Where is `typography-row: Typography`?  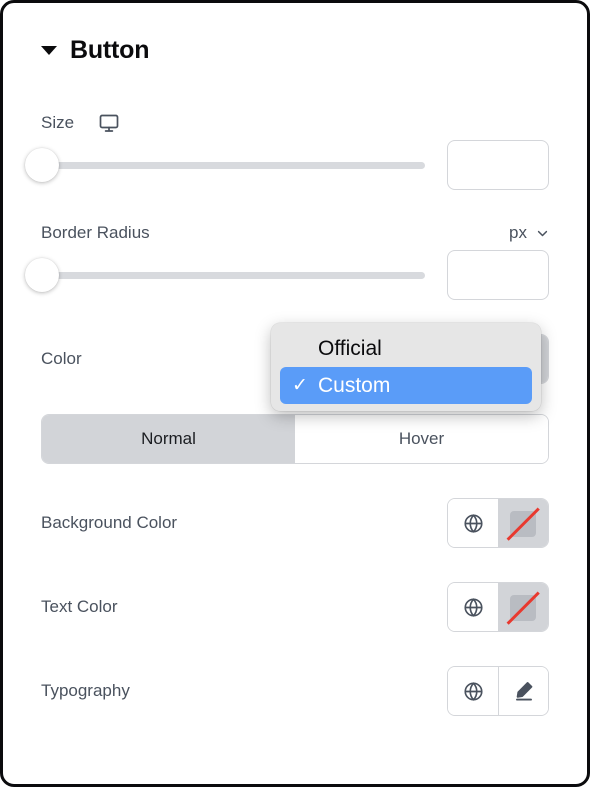 typography-row: Typography is located at coordinates (295, 691).